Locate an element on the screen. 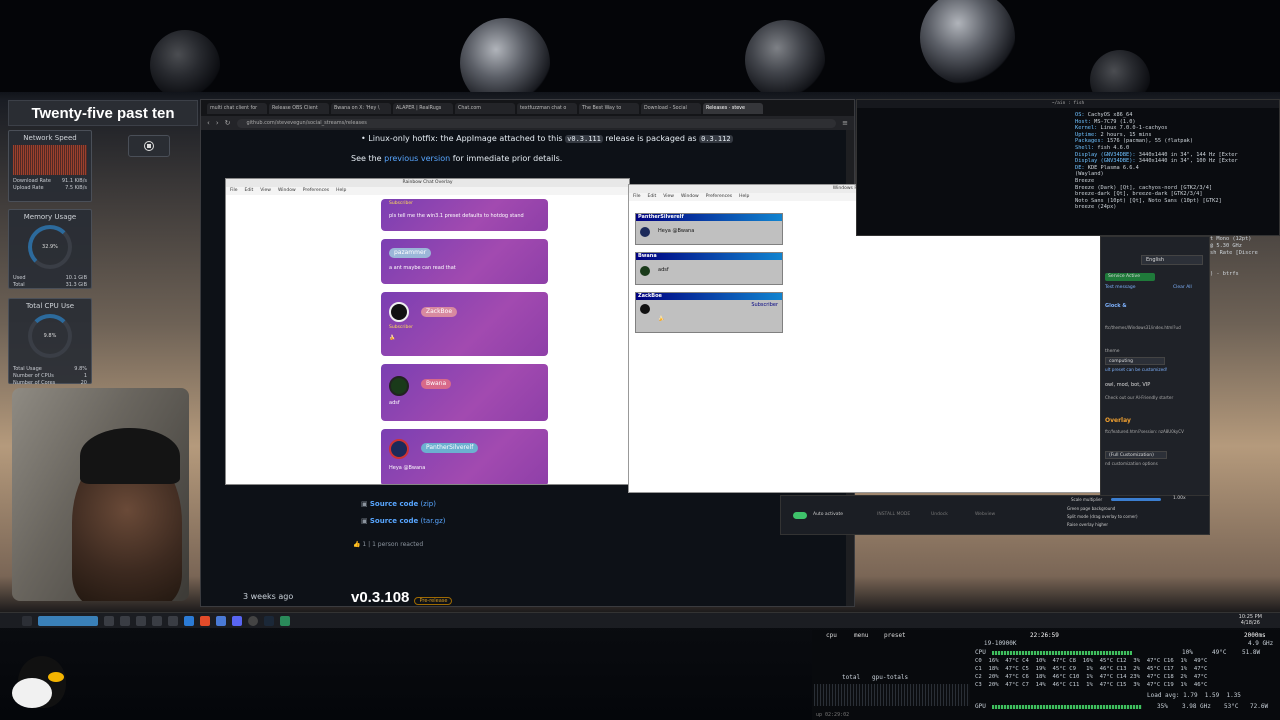  chat-message-card: pazammer a ant maybe can read that is located at coordinates (464, 261).